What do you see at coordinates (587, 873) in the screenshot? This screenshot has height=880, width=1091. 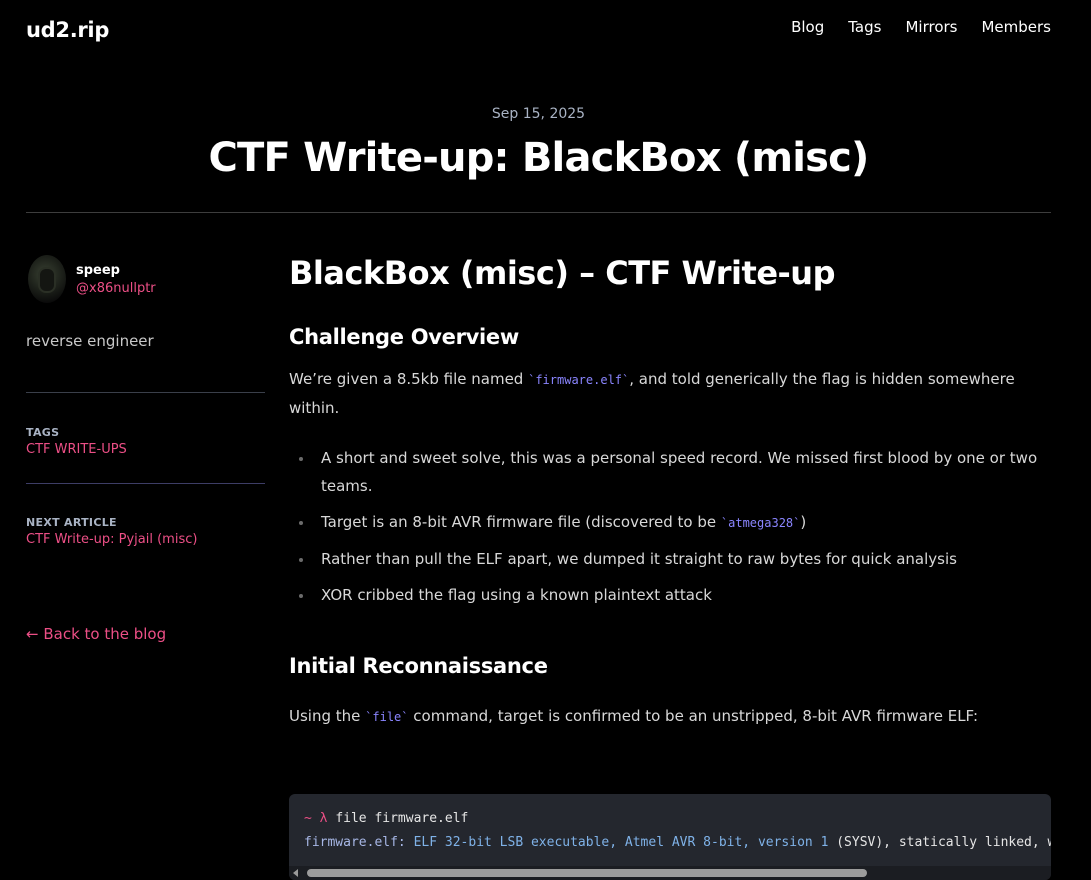 I see `scrollbar-thumb` at bounding box center [587, 873].